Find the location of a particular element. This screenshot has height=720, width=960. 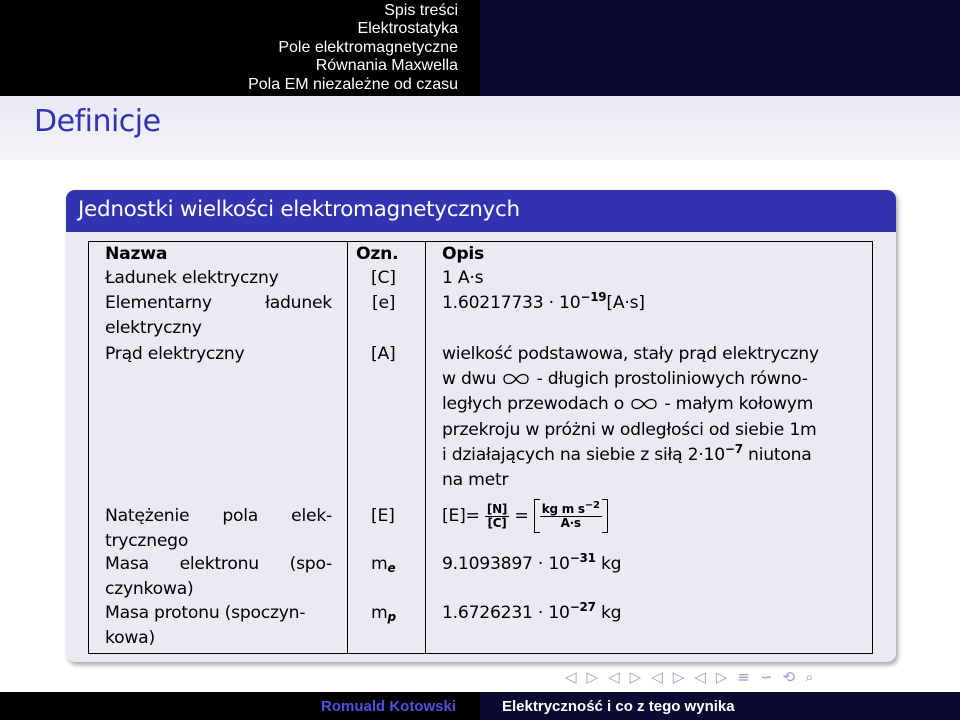

table-bottom-border is located at coordinates (480, 654).